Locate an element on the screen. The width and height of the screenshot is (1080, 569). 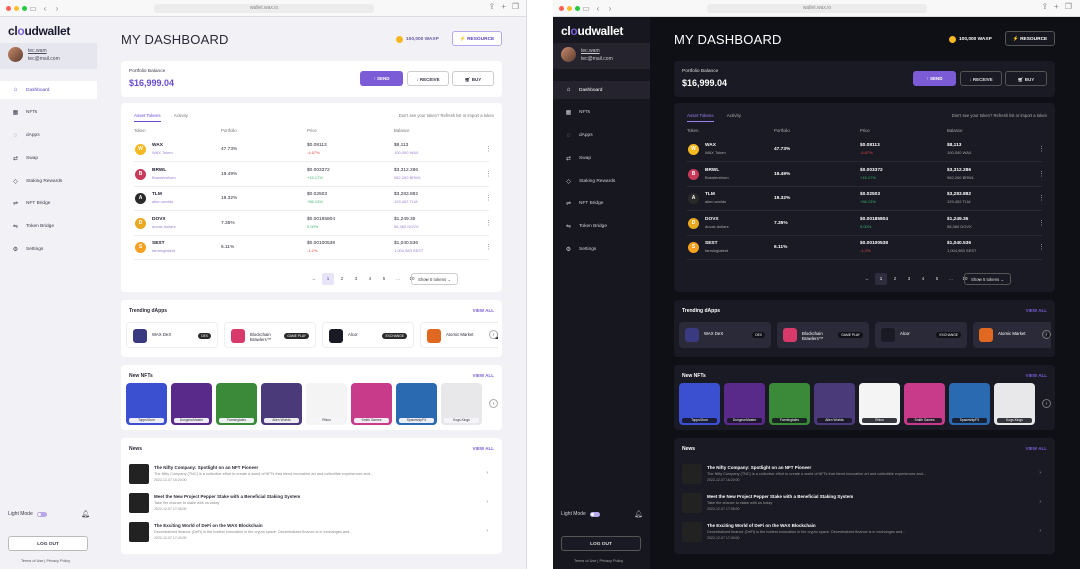
sidebar-item-swap: ⇄ Swap is located at coordinates (601, 158).